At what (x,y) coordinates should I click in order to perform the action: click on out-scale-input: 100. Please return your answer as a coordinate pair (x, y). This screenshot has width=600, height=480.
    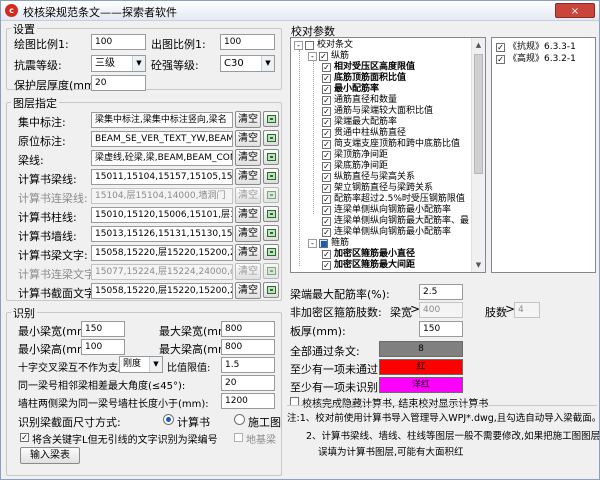
    Looking at the image, I should click on (247, 42).